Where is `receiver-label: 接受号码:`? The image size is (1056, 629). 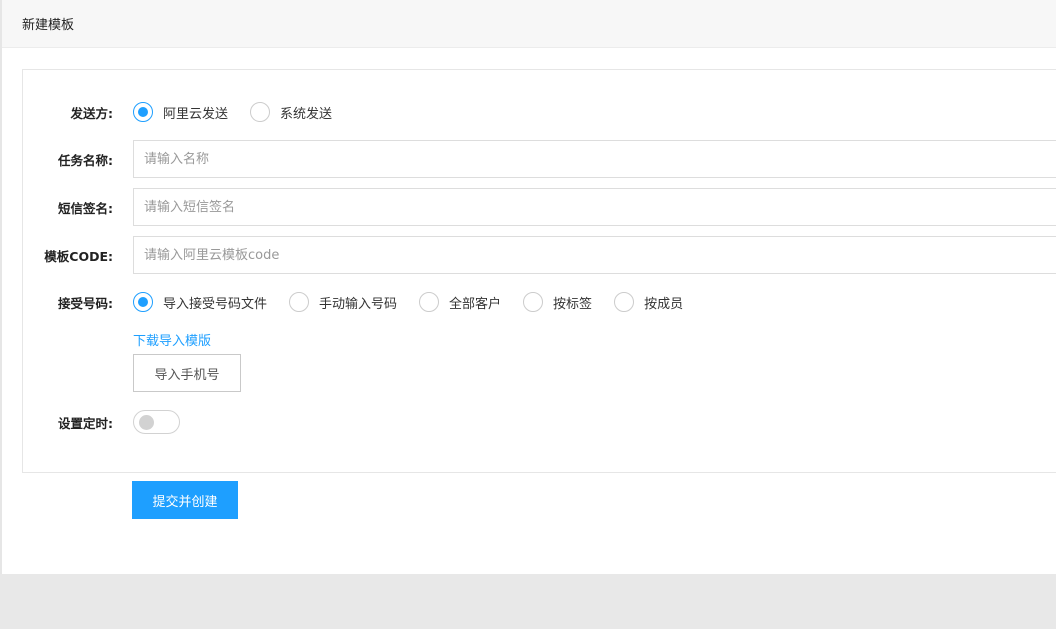
receiver-label: 接受号码: is located at coordinates (85, 303).